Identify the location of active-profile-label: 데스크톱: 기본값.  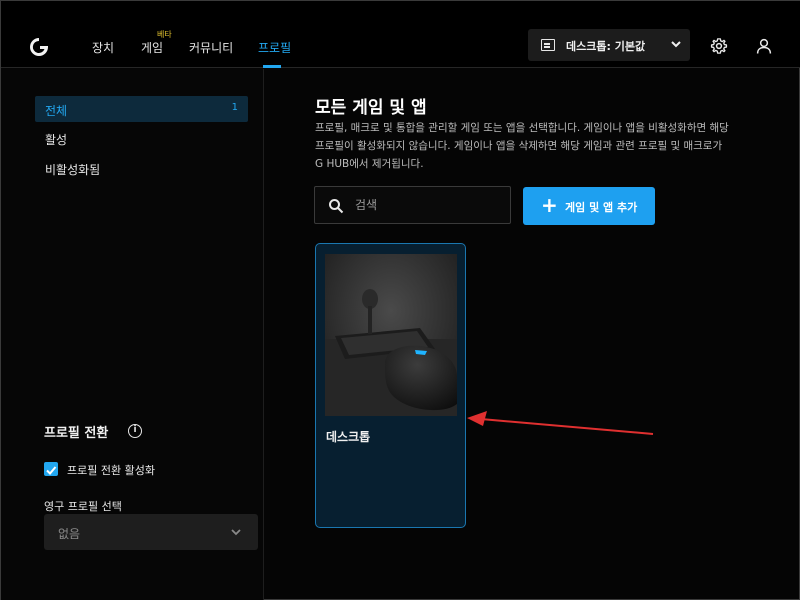
(606, 46).